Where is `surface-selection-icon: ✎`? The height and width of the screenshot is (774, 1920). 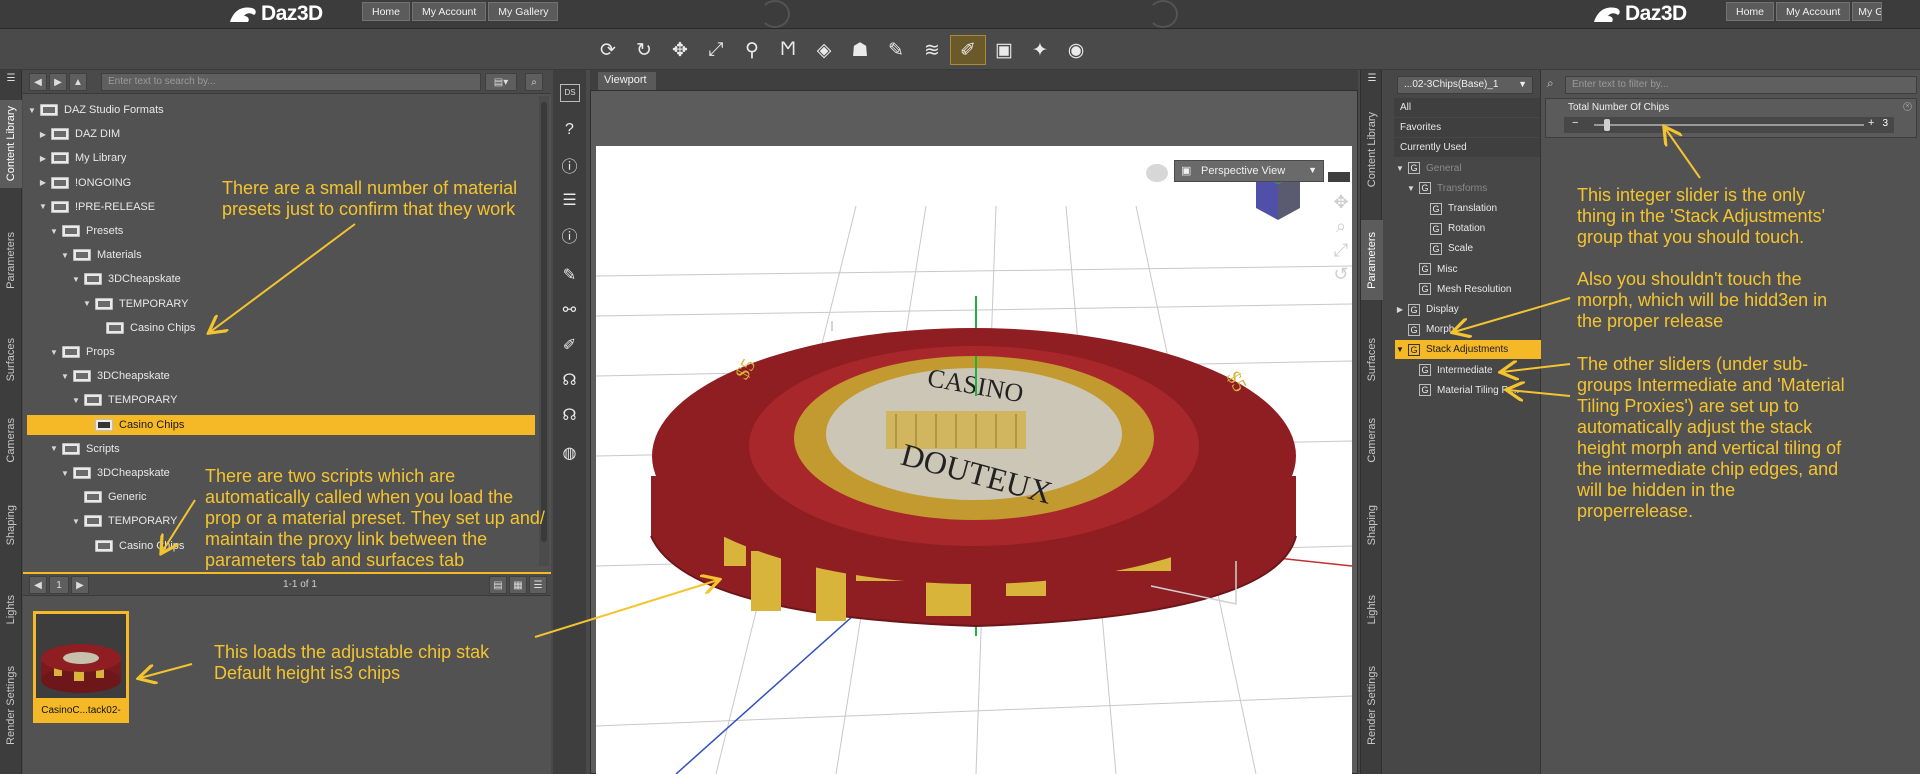
surface-selection-icon: ✎ is located at coordinates (896, 50).